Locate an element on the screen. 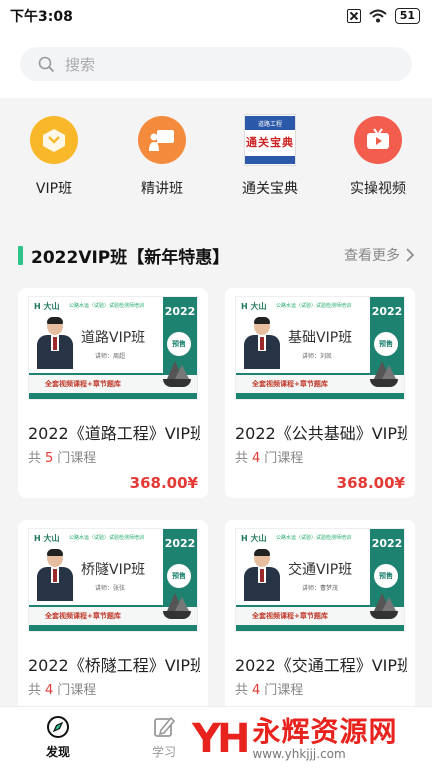 The image size is (432, 768). status-time: 下午3:08 is located at coordinates (41, 17).